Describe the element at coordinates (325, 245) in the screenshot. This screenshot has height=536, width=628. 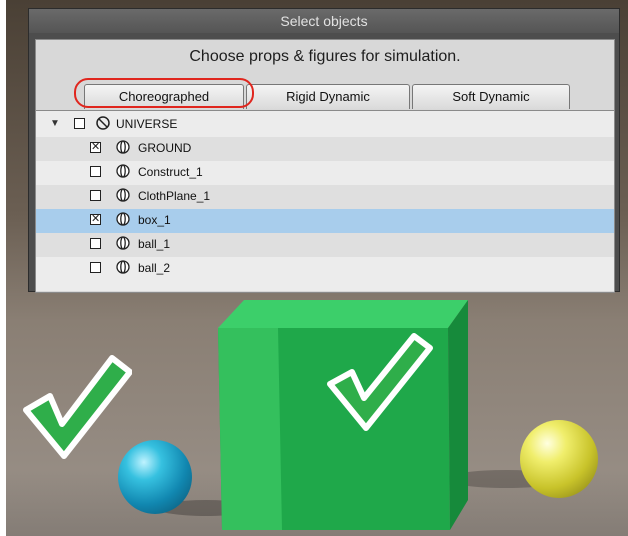
I see `tree-row-ball-1: ball_1` at that location.